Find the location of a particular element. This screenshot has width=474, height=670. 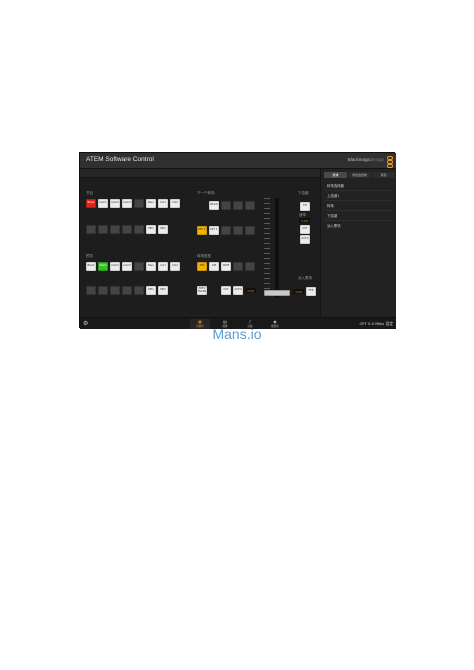

title-bar: ATEM Software Control Blackmagicdesign is located at coordinates (238, 161).